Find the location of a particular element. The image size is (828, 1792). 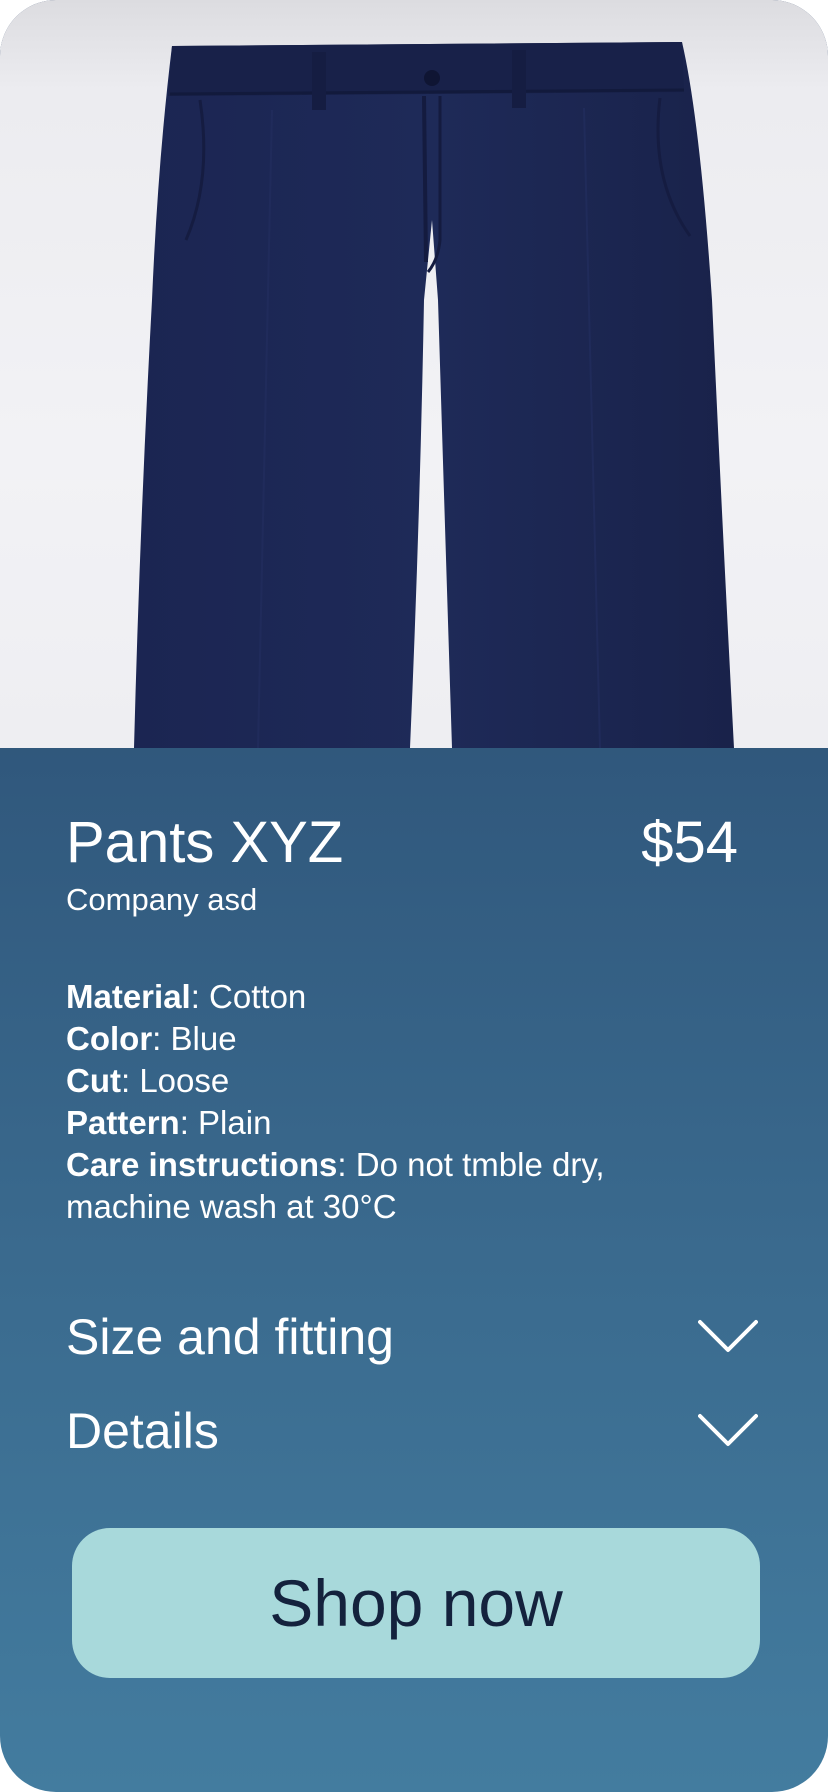

spec-key: Pattern is located at coordinates (123, 1122).